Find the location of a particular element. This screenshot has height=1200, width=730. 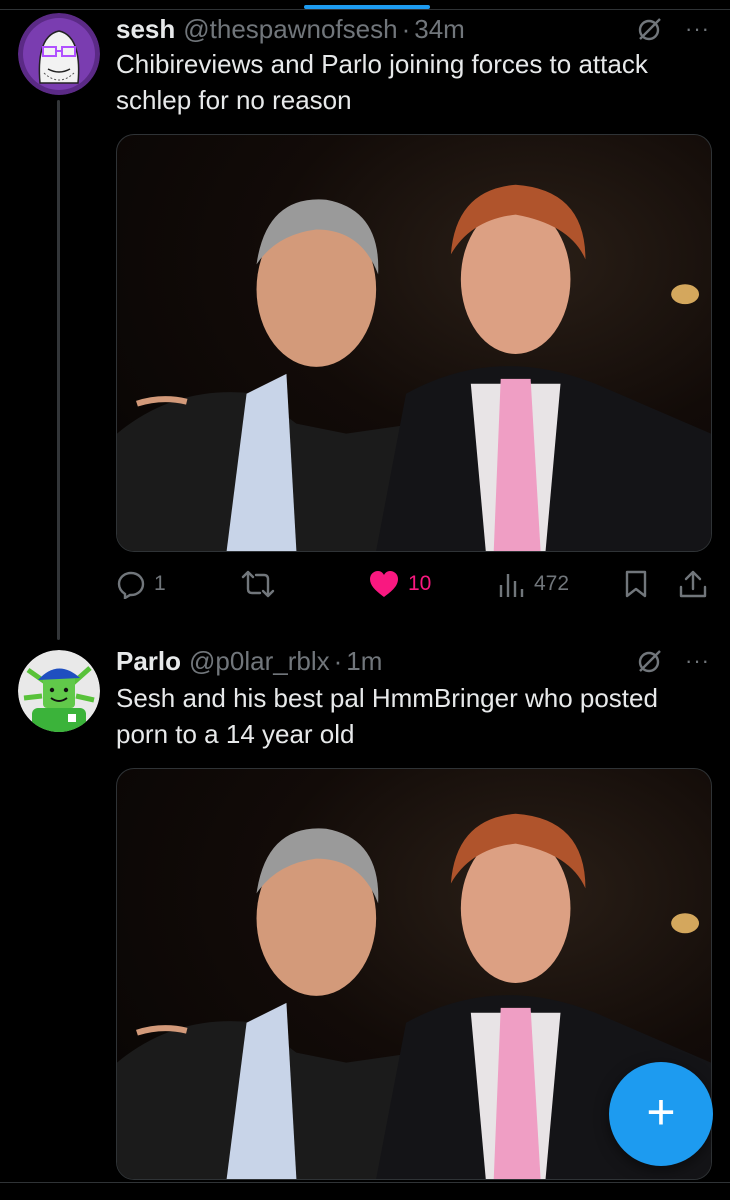

like-button: 10 is located at coordinates (399, 584).